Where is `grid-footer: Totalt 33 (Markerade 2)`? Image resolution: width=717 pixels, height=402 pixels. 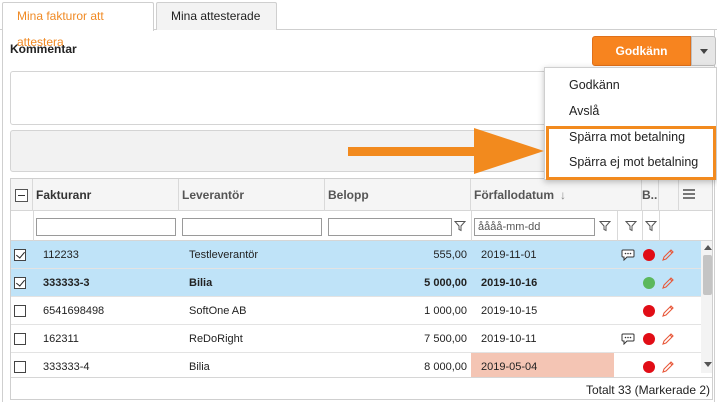 grid-footer: Totalt 33 (Markerade 2) is located at coordinates (361, 388).